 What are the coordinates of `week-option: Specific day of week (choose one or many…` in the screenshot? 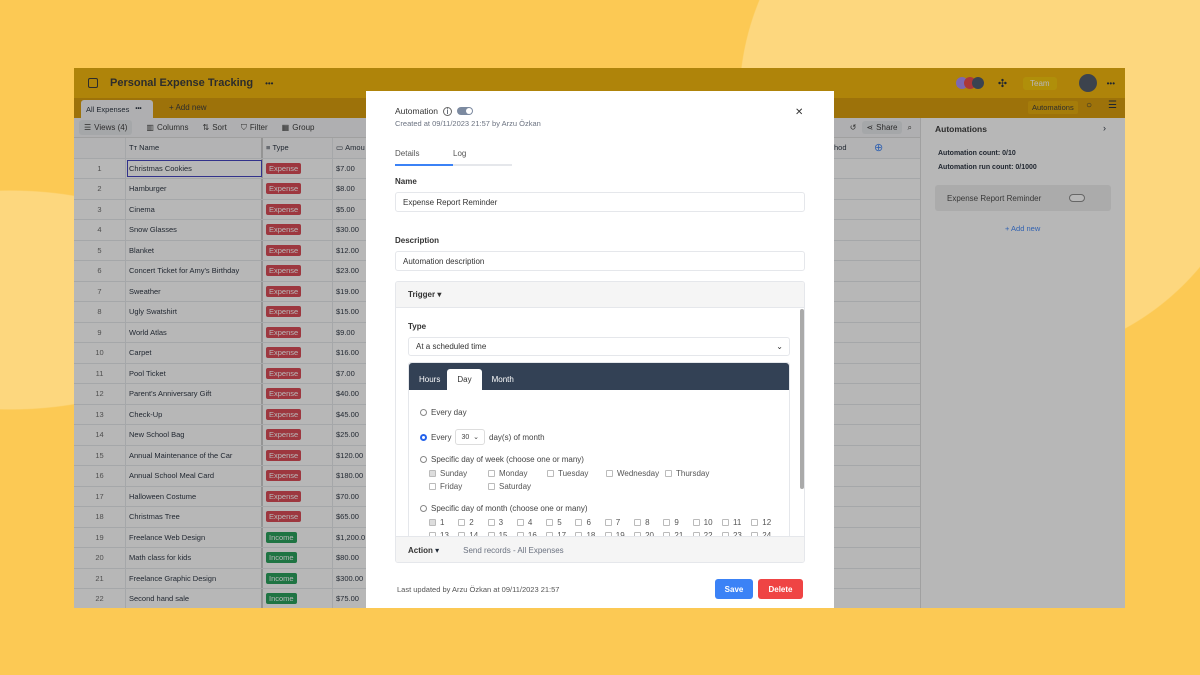 It's located at (502, 459).